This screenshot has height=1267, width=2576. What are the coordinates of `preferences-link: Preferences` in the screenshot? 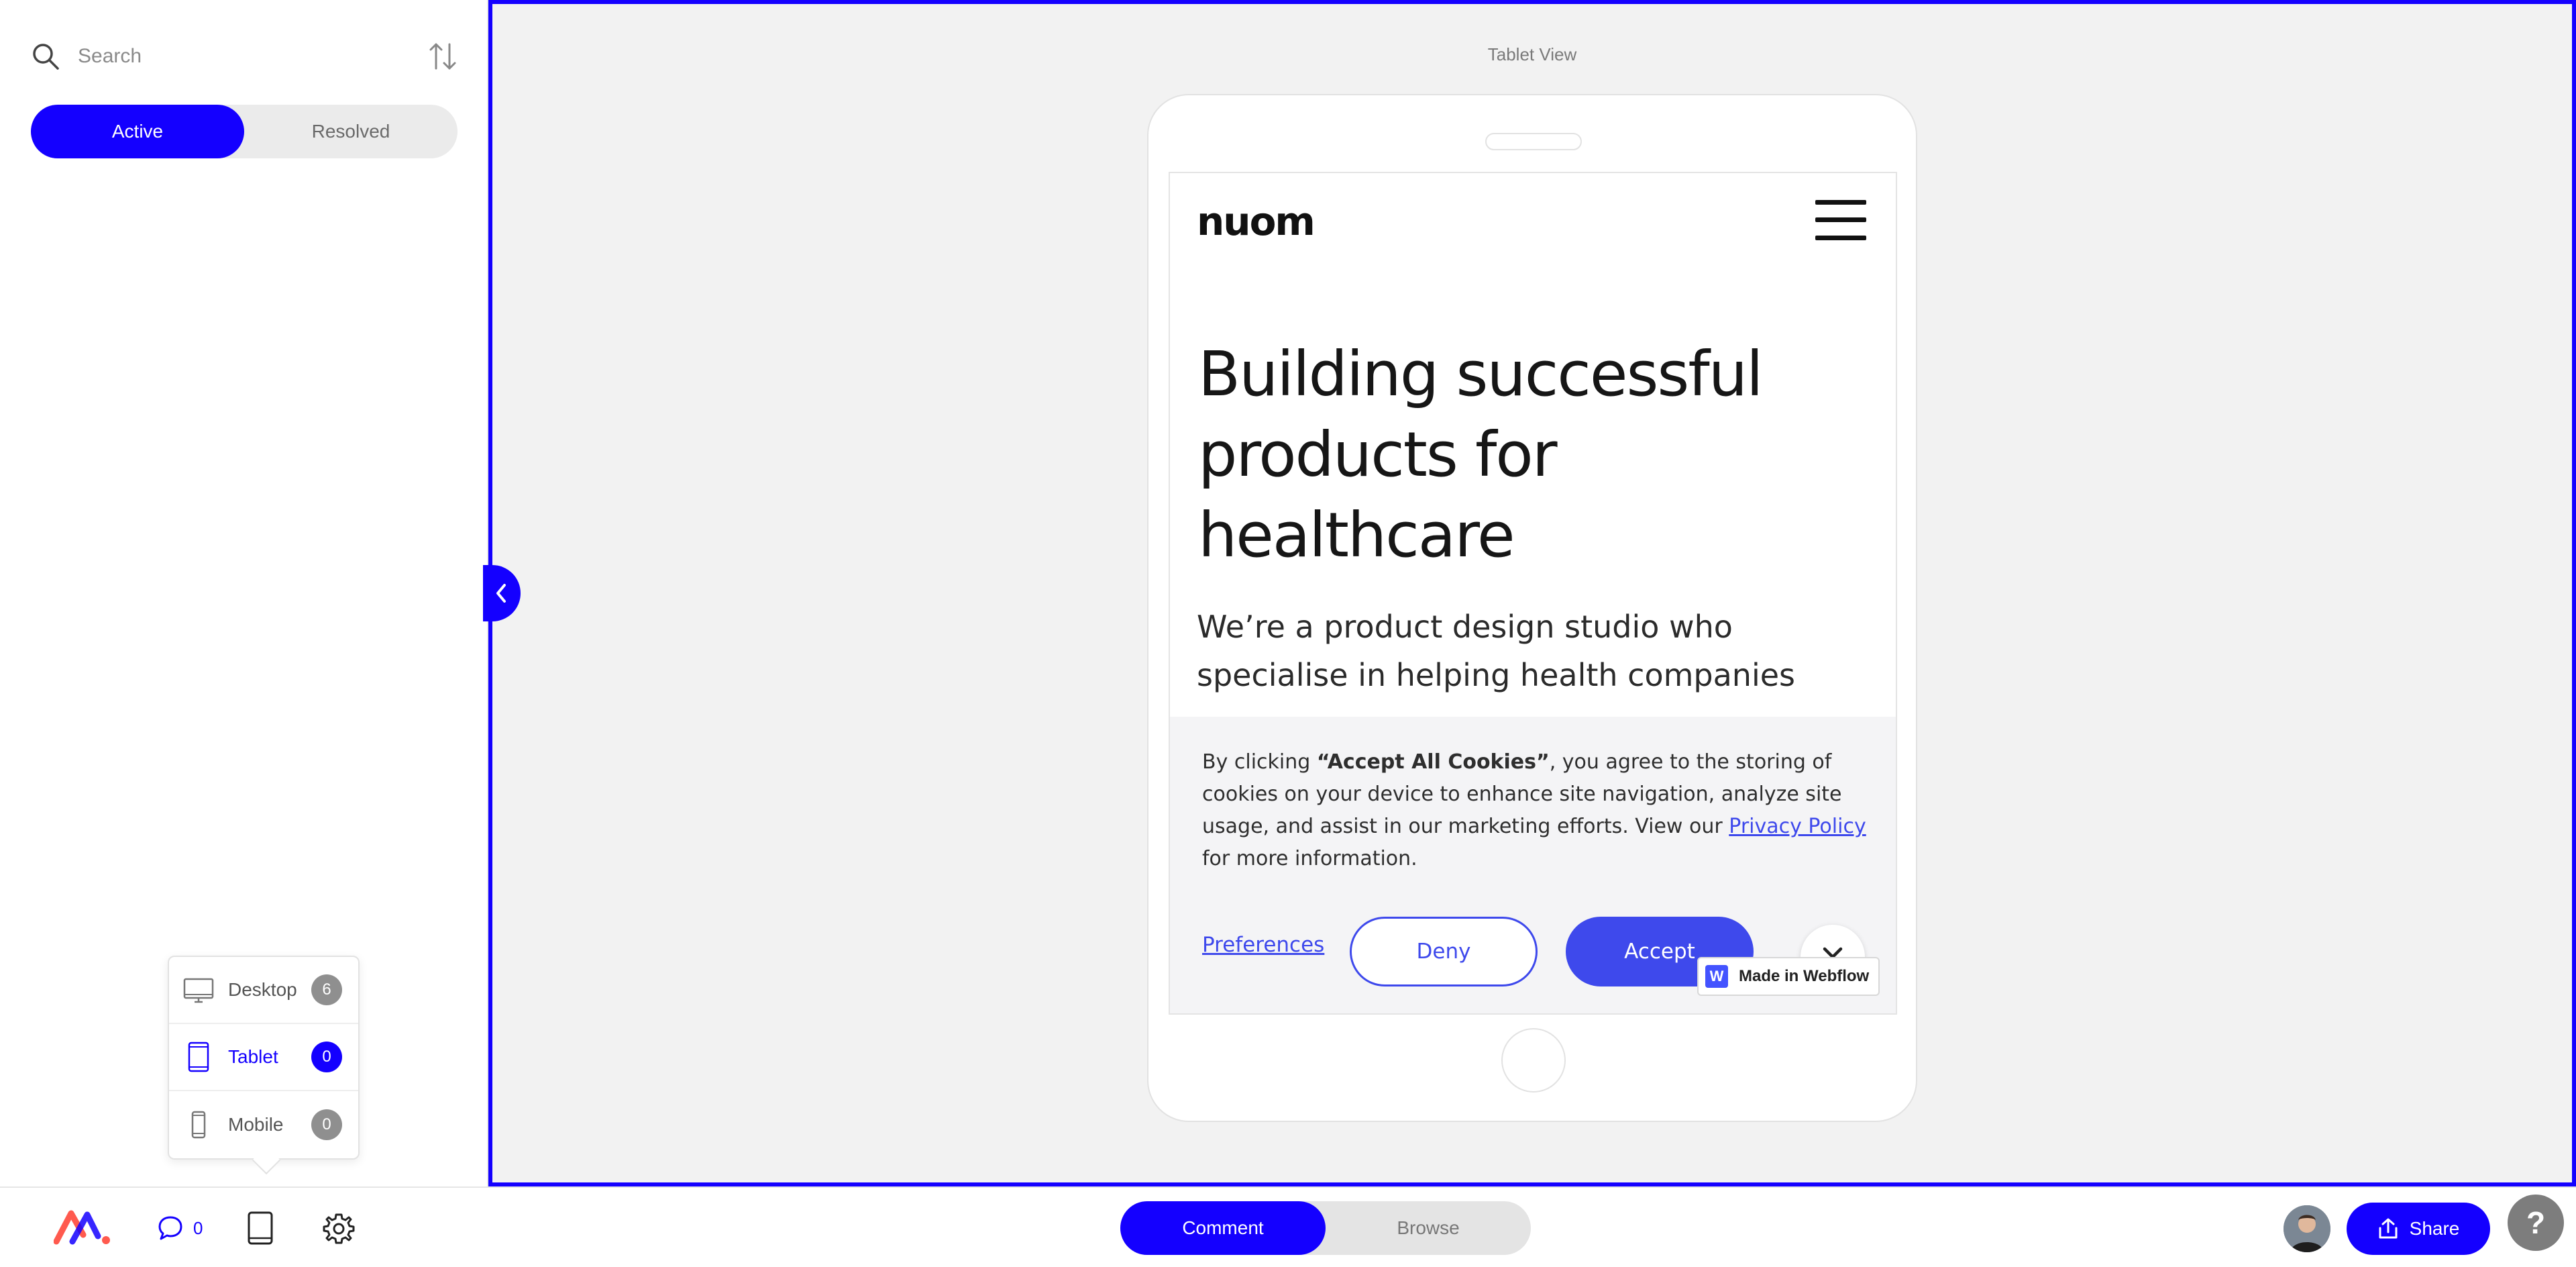 It's located at (1263, 945).